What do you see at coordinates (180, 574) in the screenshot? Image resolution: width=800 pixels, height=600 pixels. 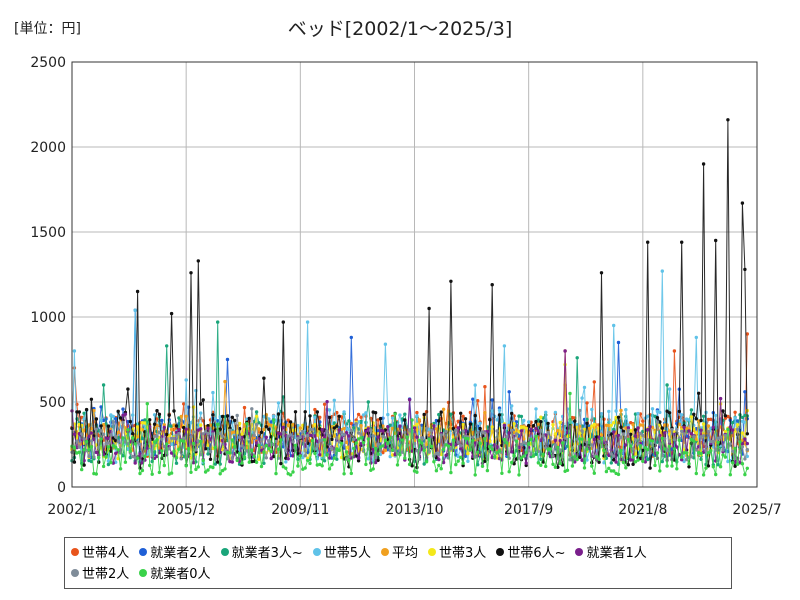 I see `legend-label: 就業者0人` at bounding box center [180, 574].